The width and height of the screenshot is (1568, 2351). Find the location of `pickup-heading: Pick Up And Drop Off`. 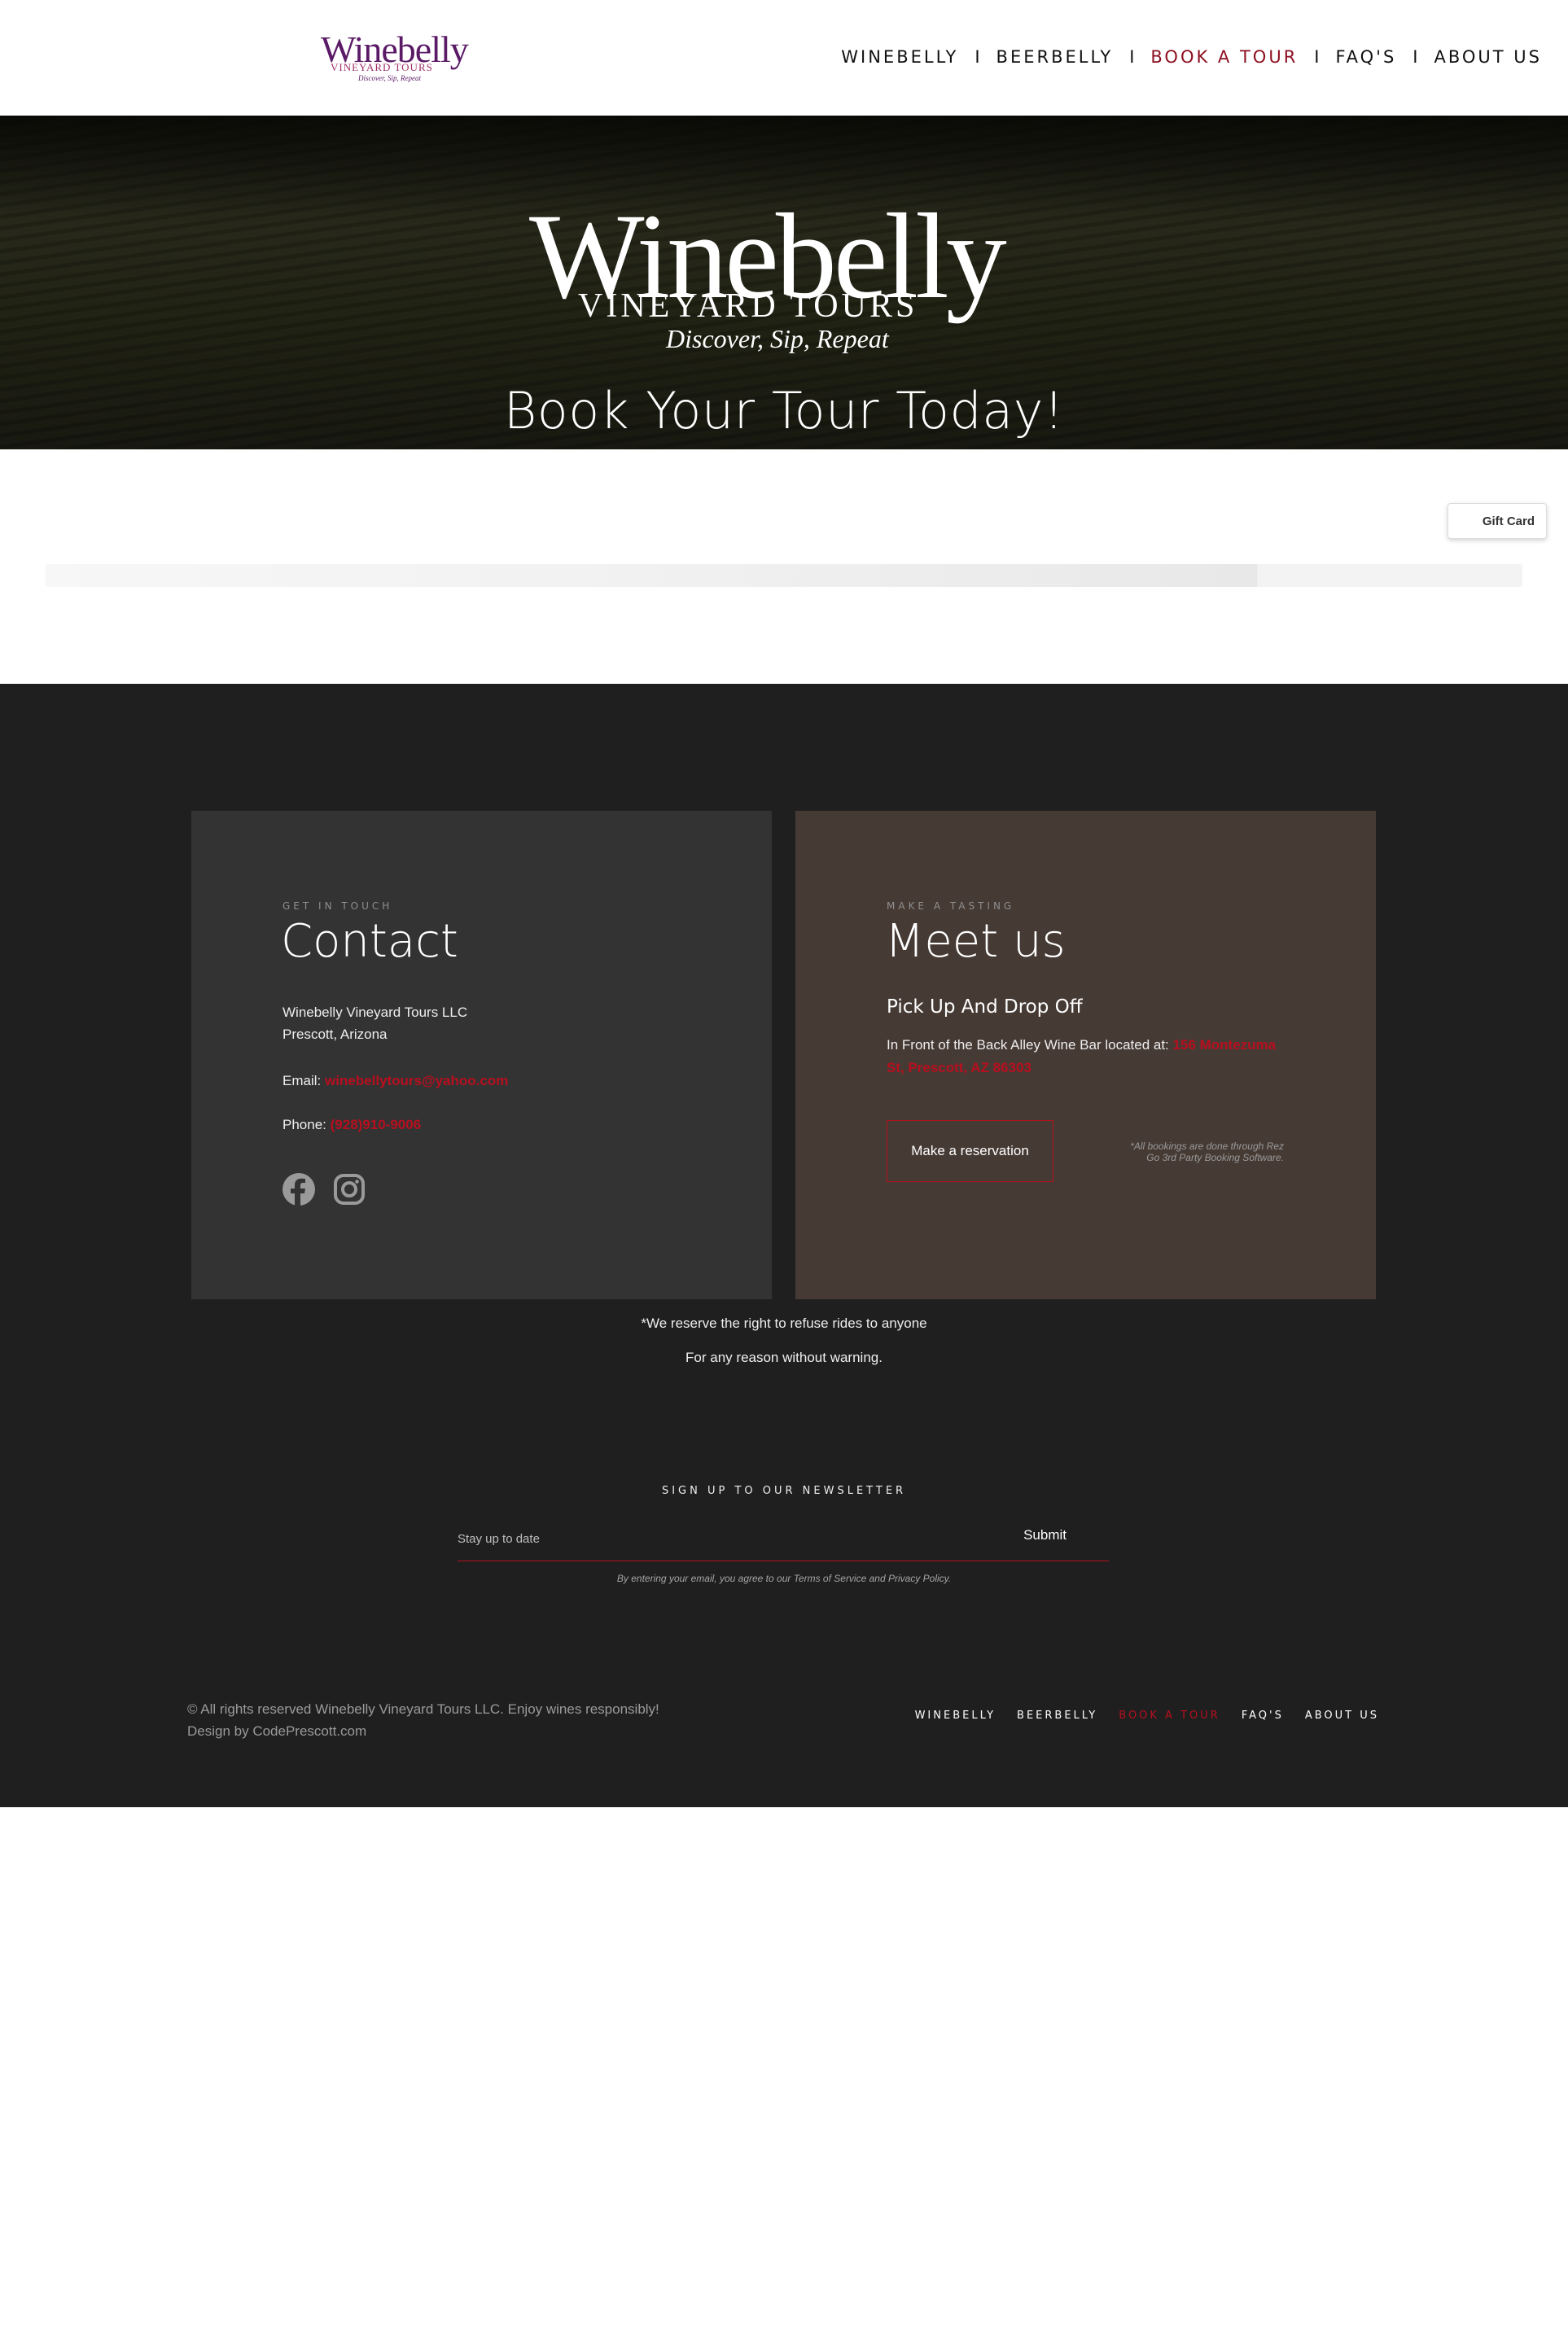

pickup-heading: Pick Up And Drop Off is located at coordinates (985, 1007).